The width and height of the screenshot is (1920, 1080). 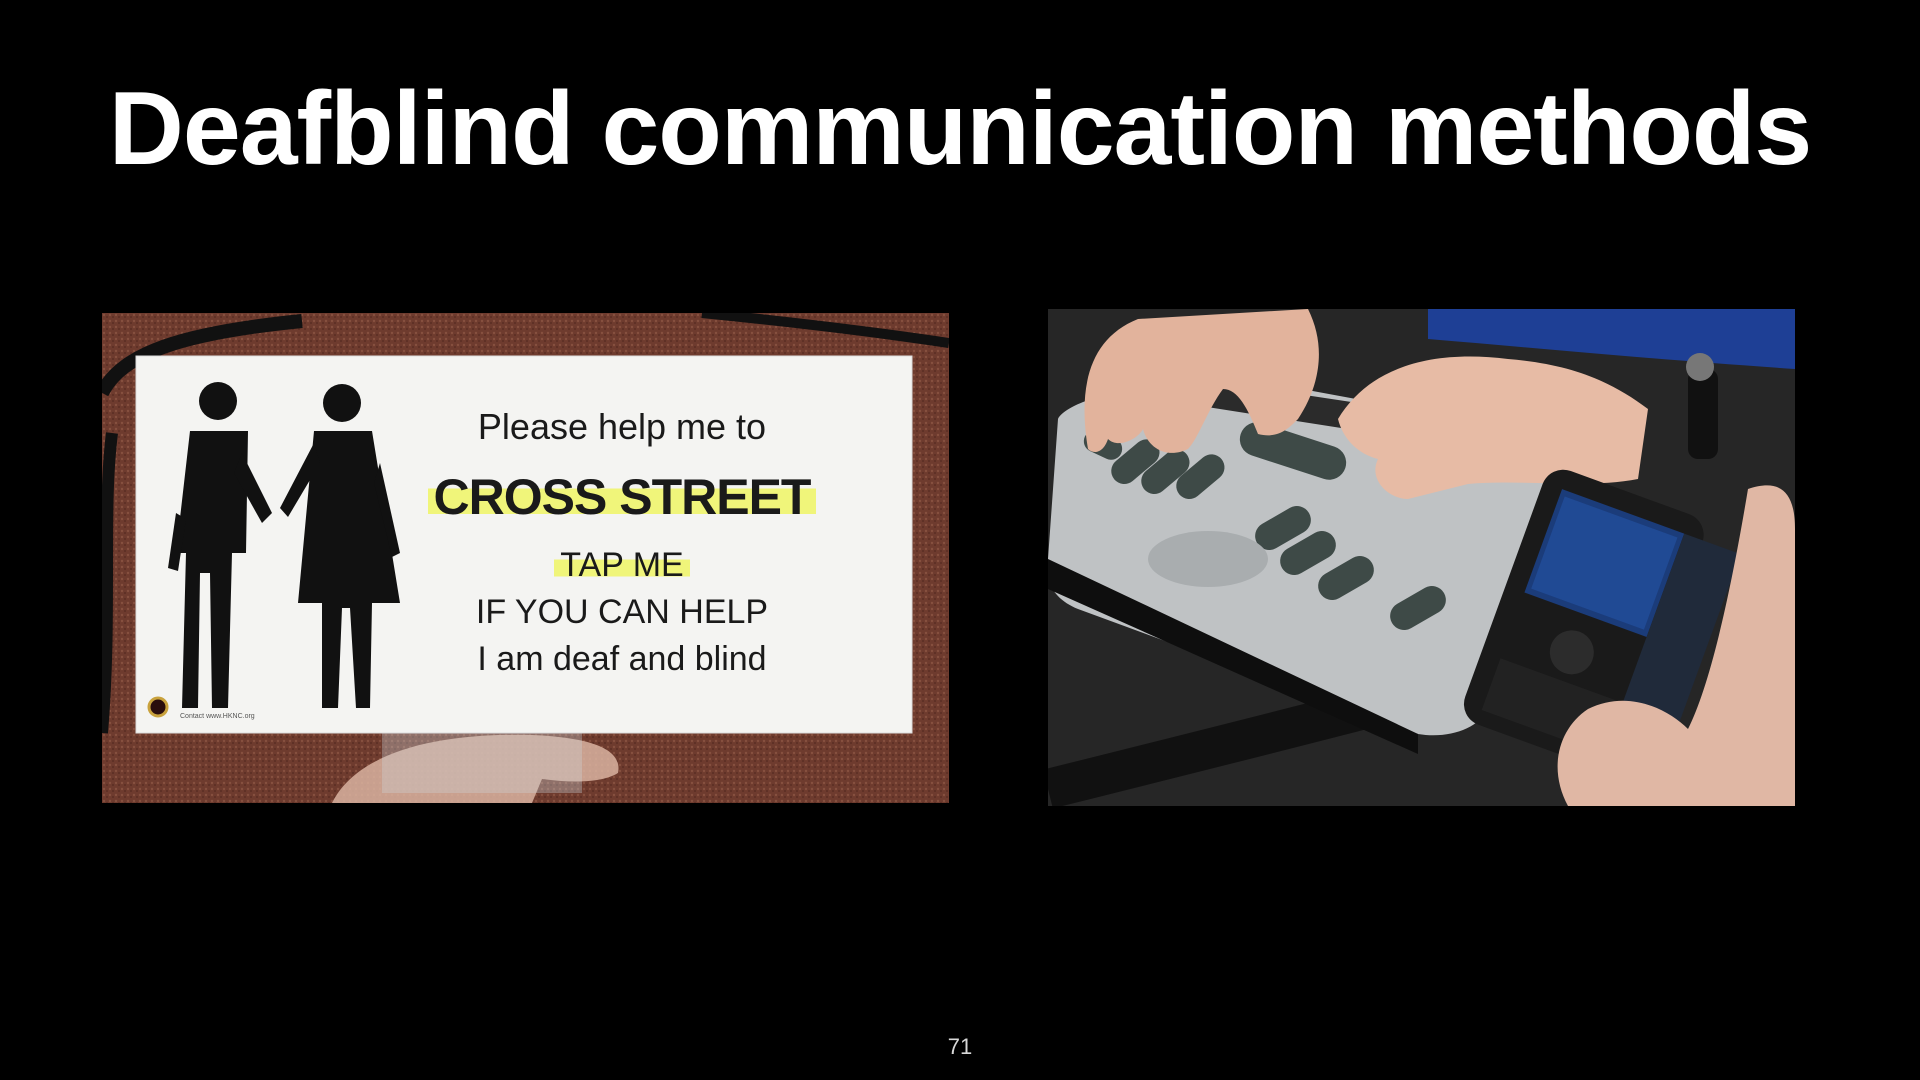 I want to click on card-line-please-help: Please help me to, so click(x=622, y=426).